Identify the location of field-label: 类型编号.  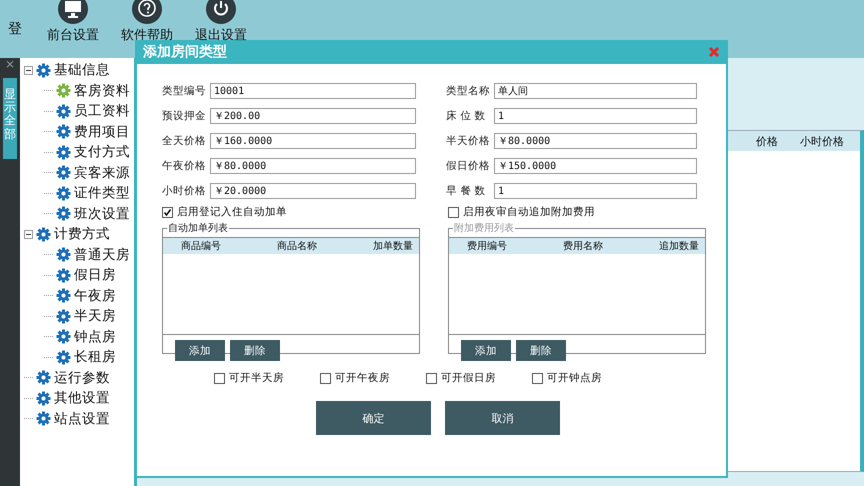
(184, 91).